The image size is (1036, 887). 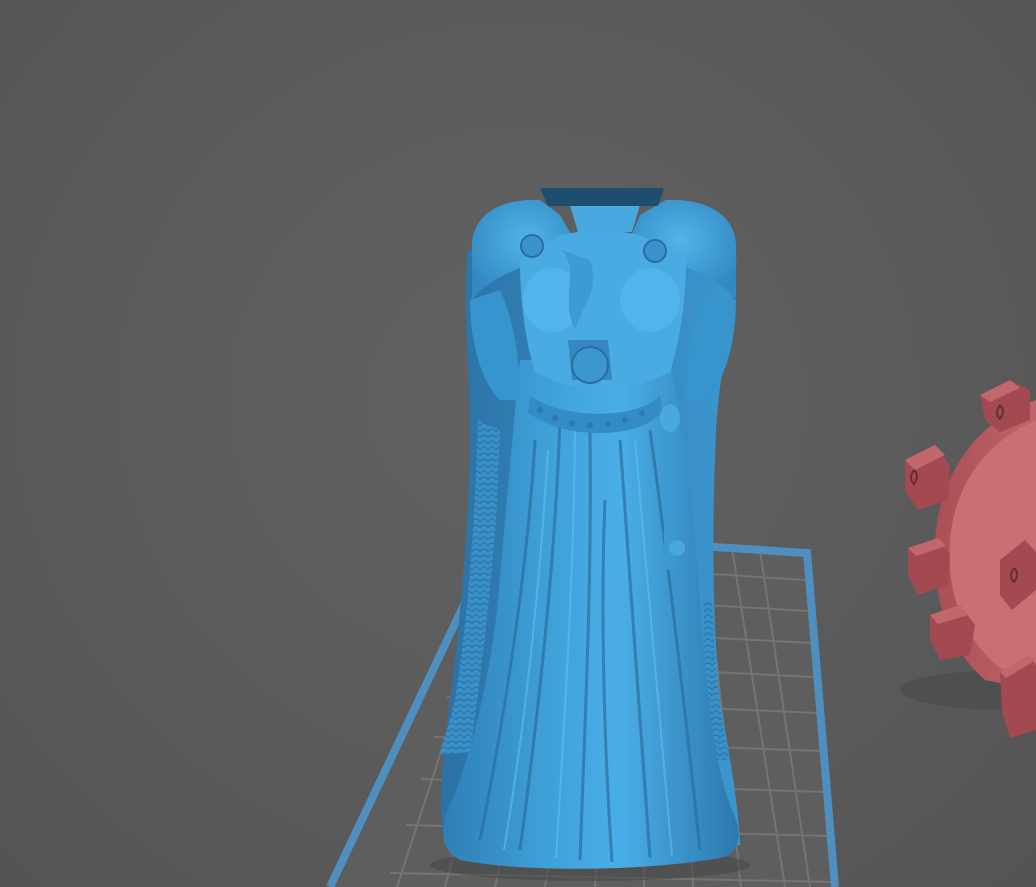 What do you see at coordinates (602, 197) in the screenshot?
I see `neck-cut` at bounding box center [602, 197].